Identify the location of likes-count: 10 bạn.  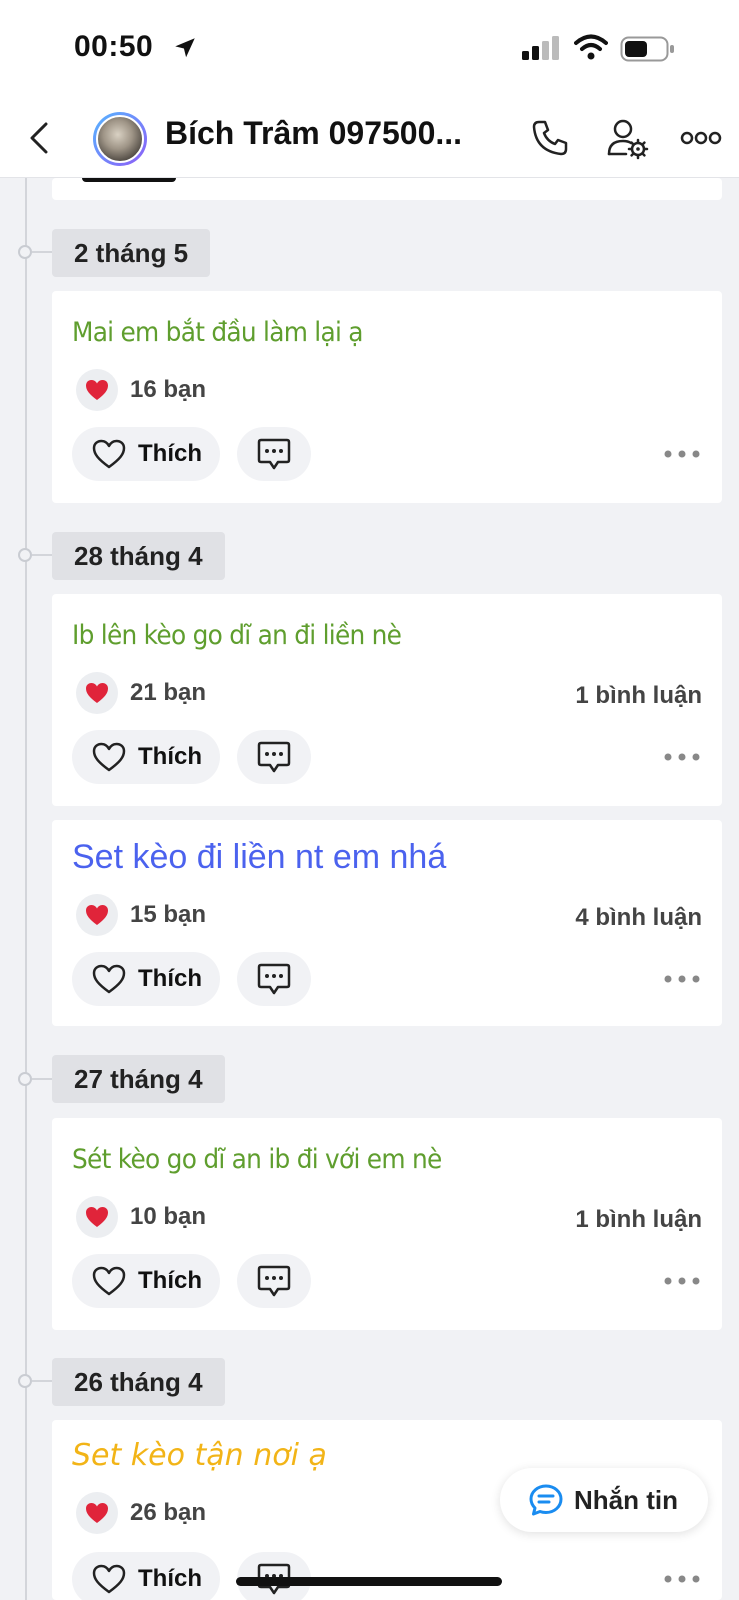
(168, 1216).